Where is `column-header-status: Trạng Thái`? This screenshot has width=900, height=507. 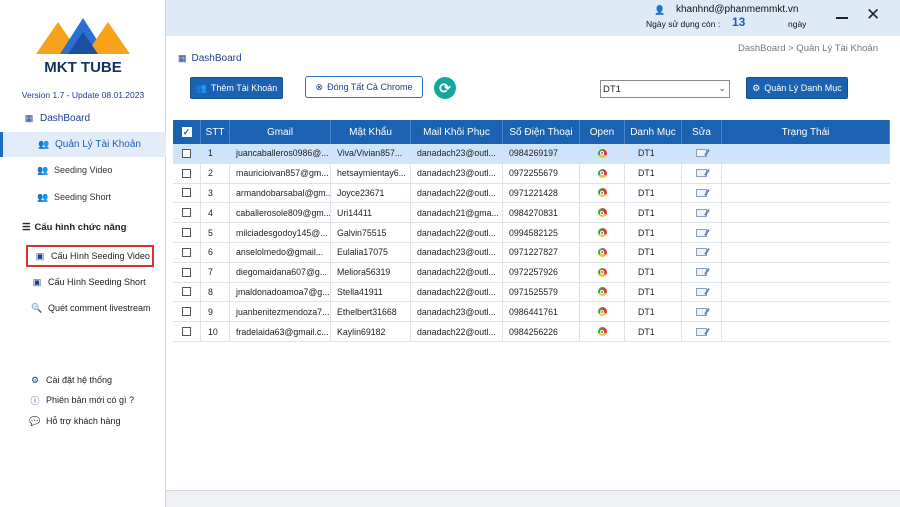
column-header-status: Trạng Thái is located at coordinates (806, 132).